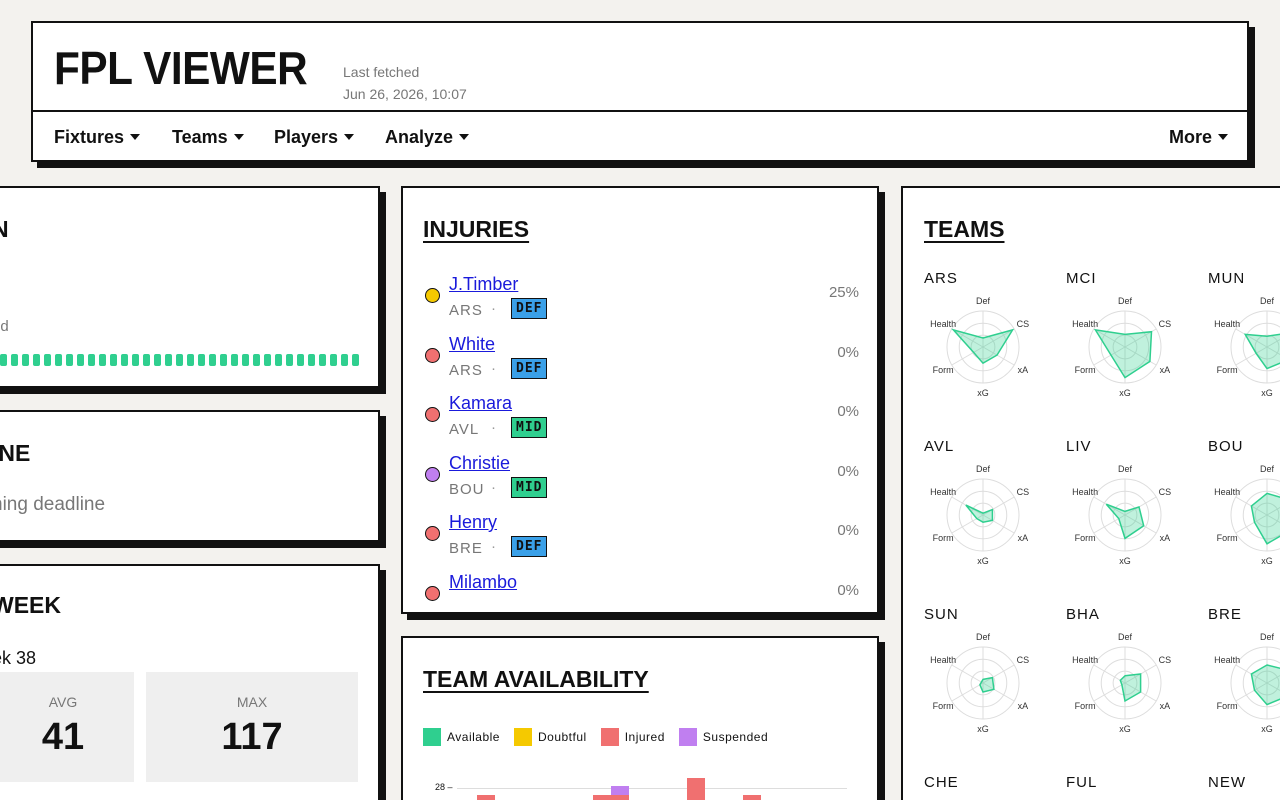  Describe the element at coordinates (1079, 446) in the screenshot. I see `team-label: LIV` at that location.